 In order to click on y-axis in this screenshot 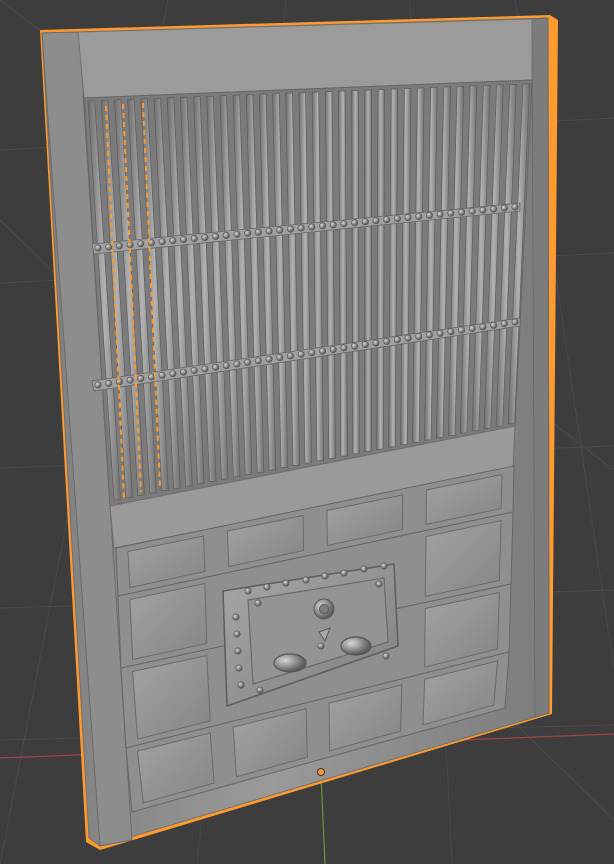, I will do `click(323, 819)`.